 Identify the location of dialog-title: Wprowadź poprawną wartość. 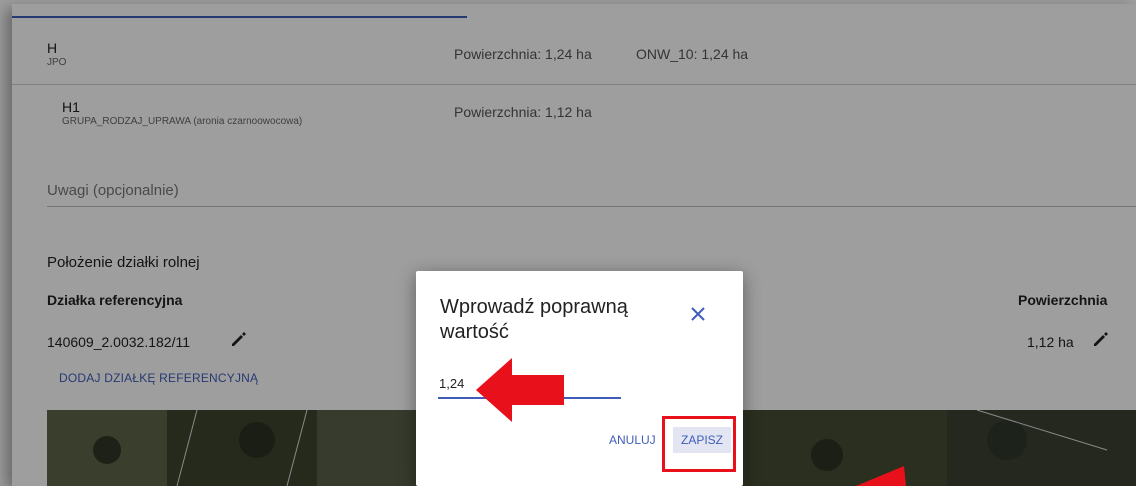
(534, 319).